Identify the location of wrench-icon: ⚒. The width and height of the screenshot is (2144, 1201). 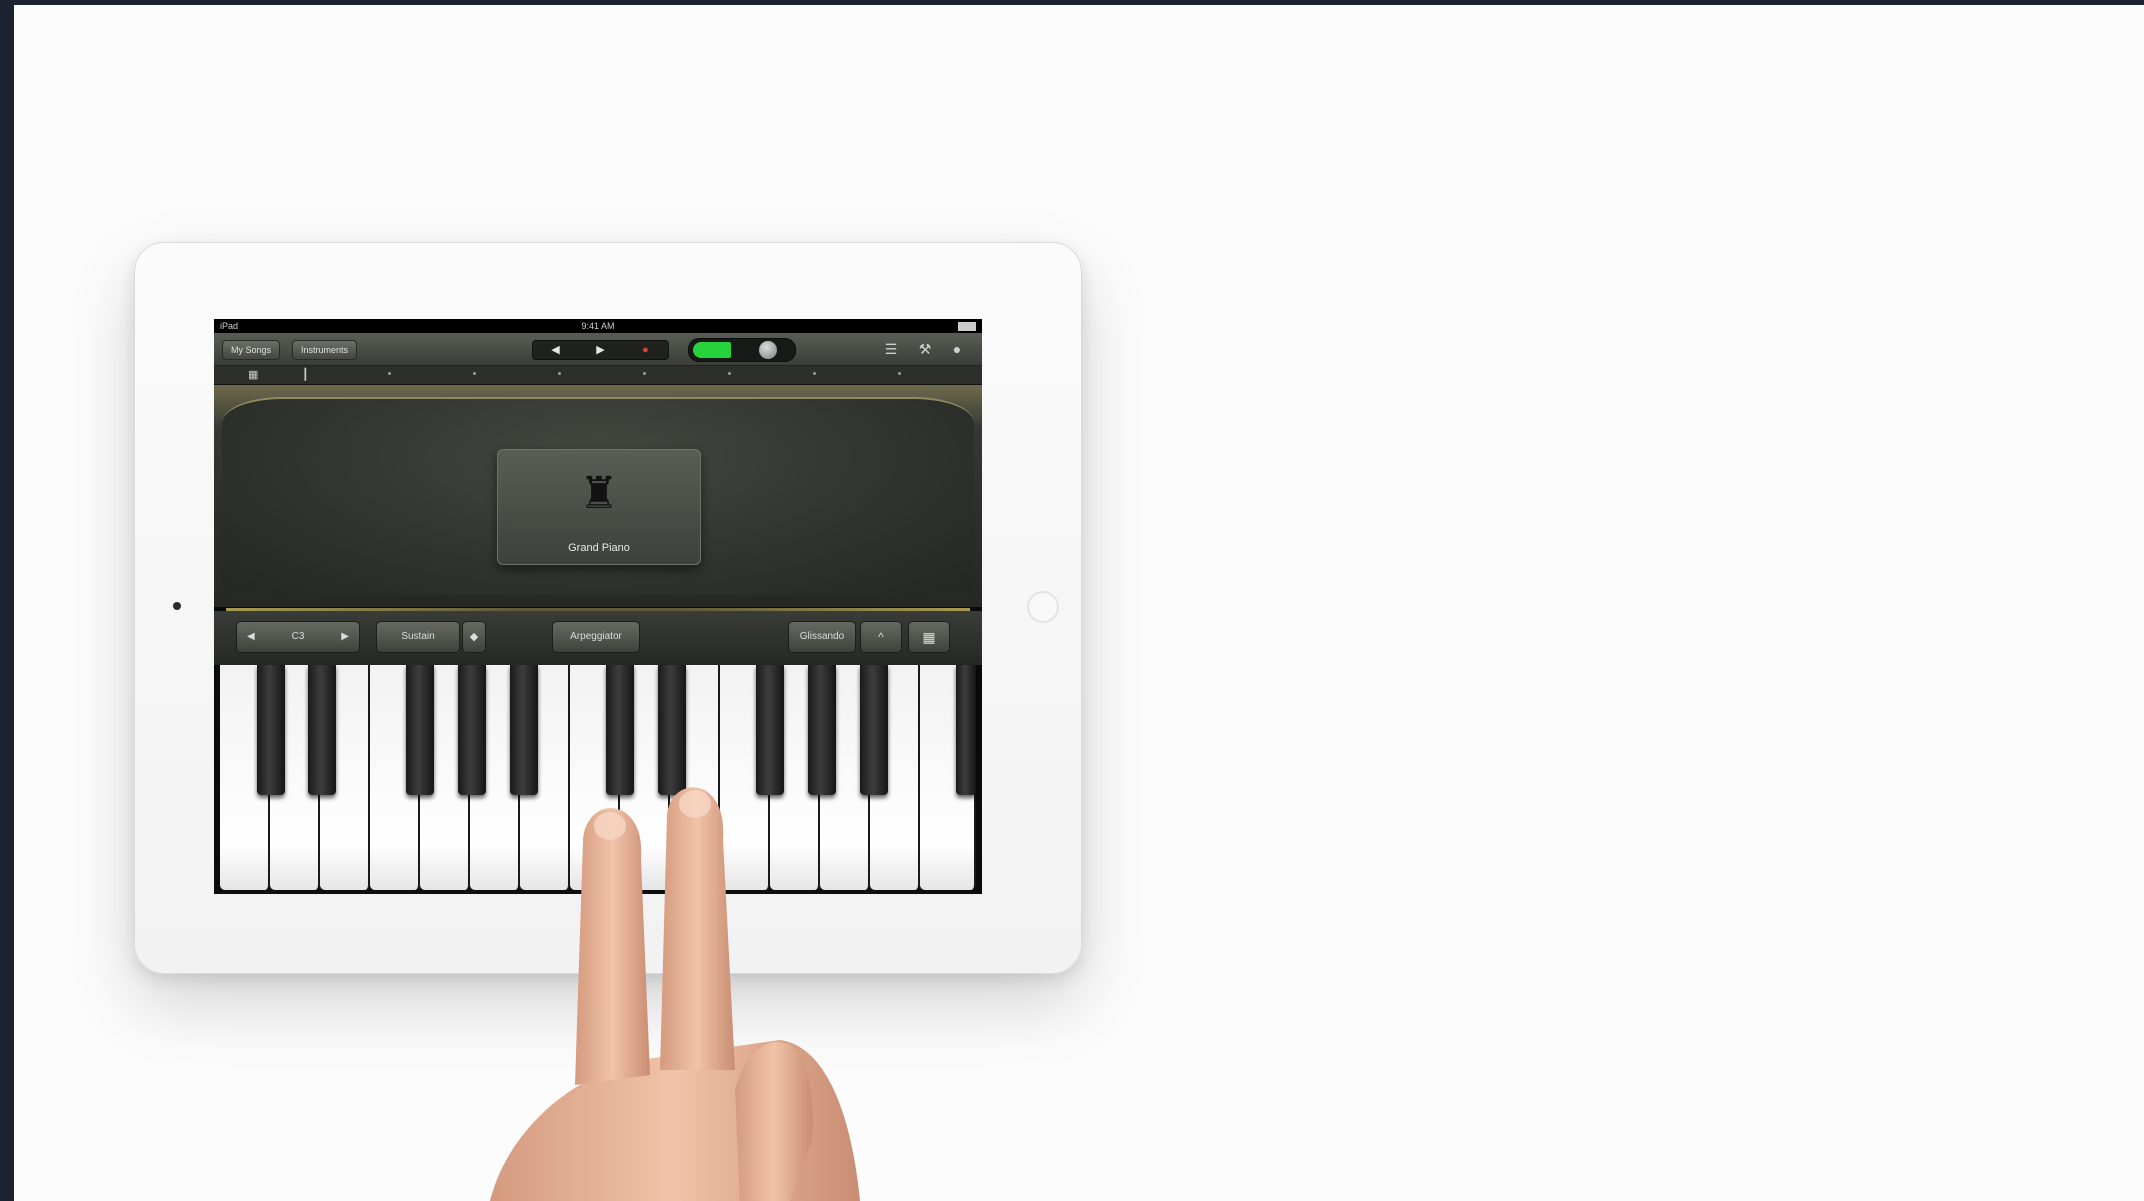
(925, 349).